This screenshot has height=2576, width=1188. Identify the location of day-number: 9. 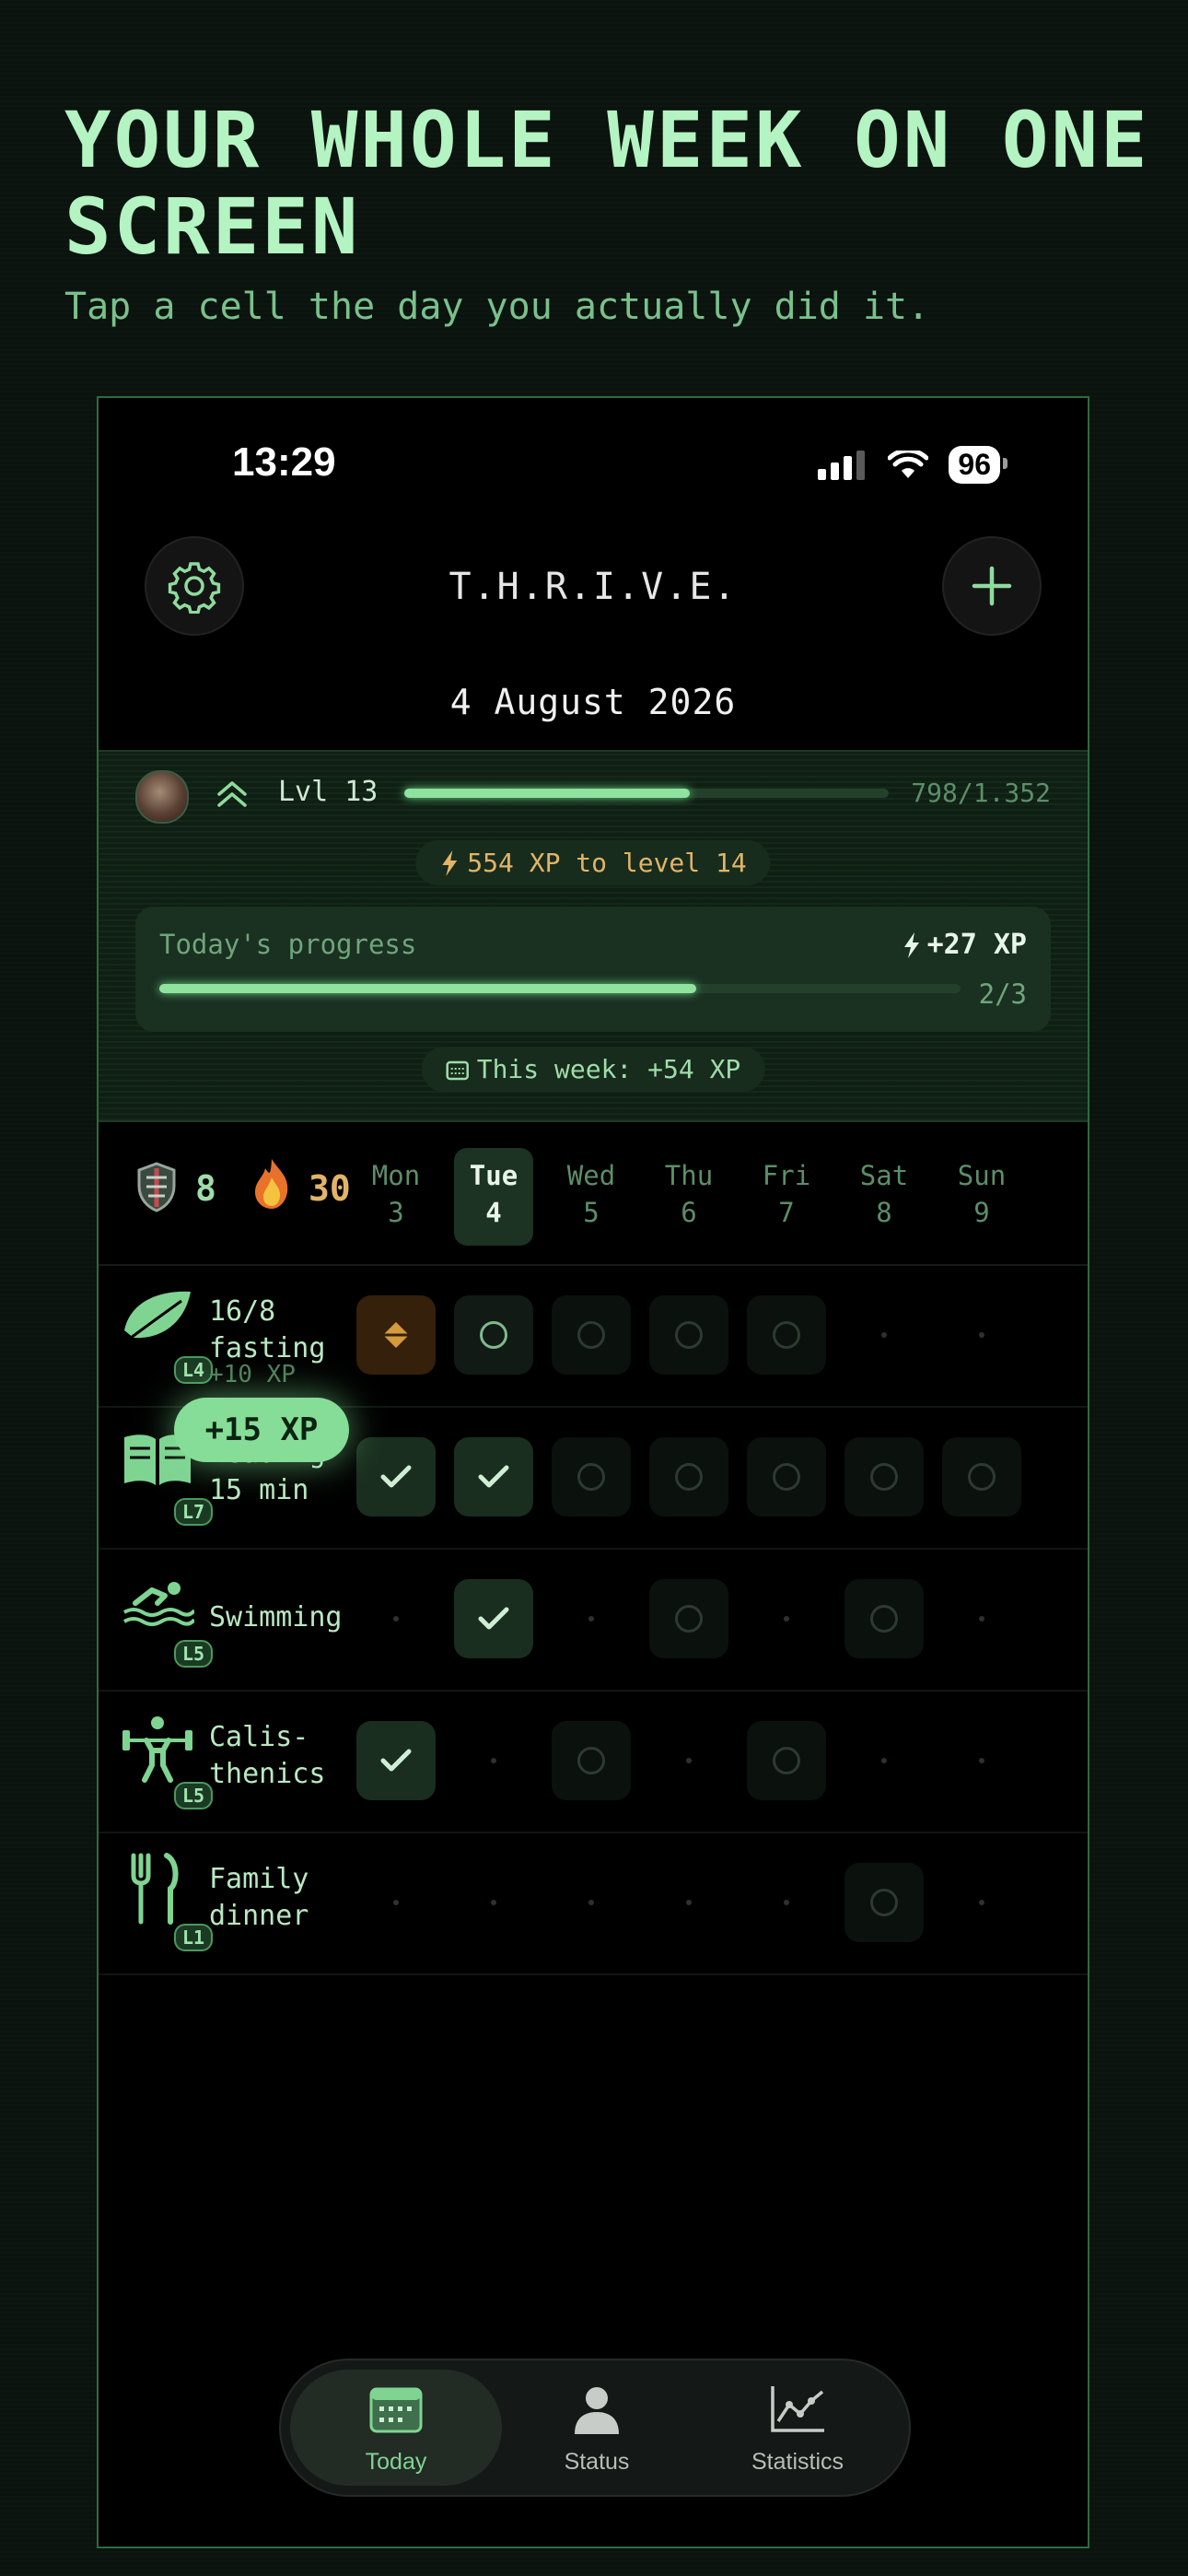
(982, 1212).